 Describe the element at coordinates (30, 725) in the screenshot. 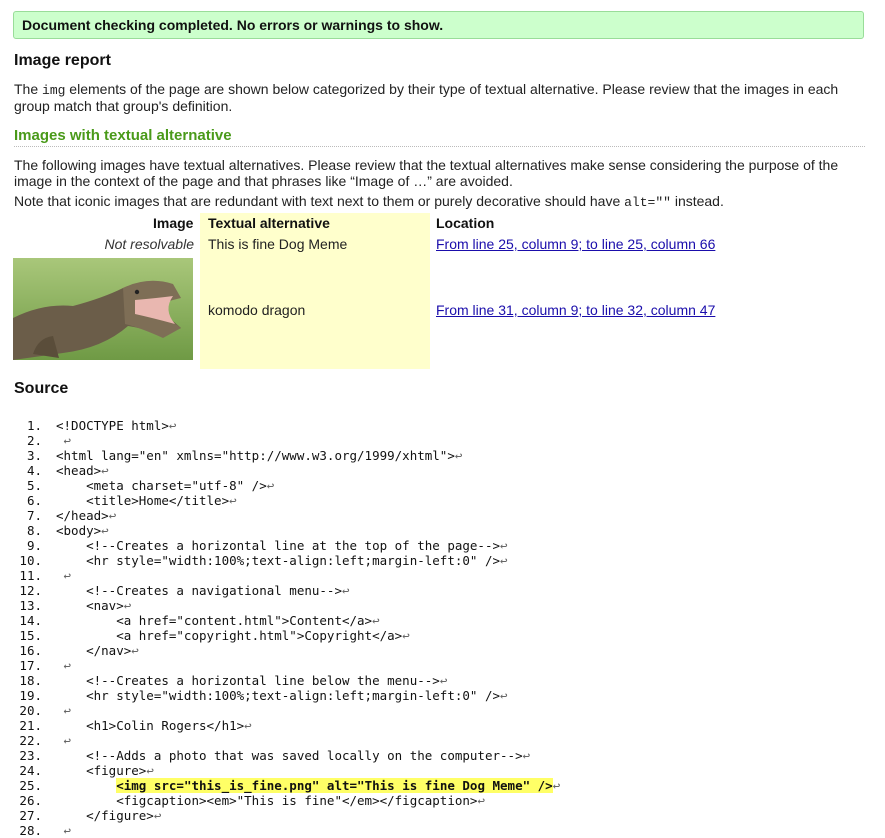

I see `line-number: 21.` at that location.